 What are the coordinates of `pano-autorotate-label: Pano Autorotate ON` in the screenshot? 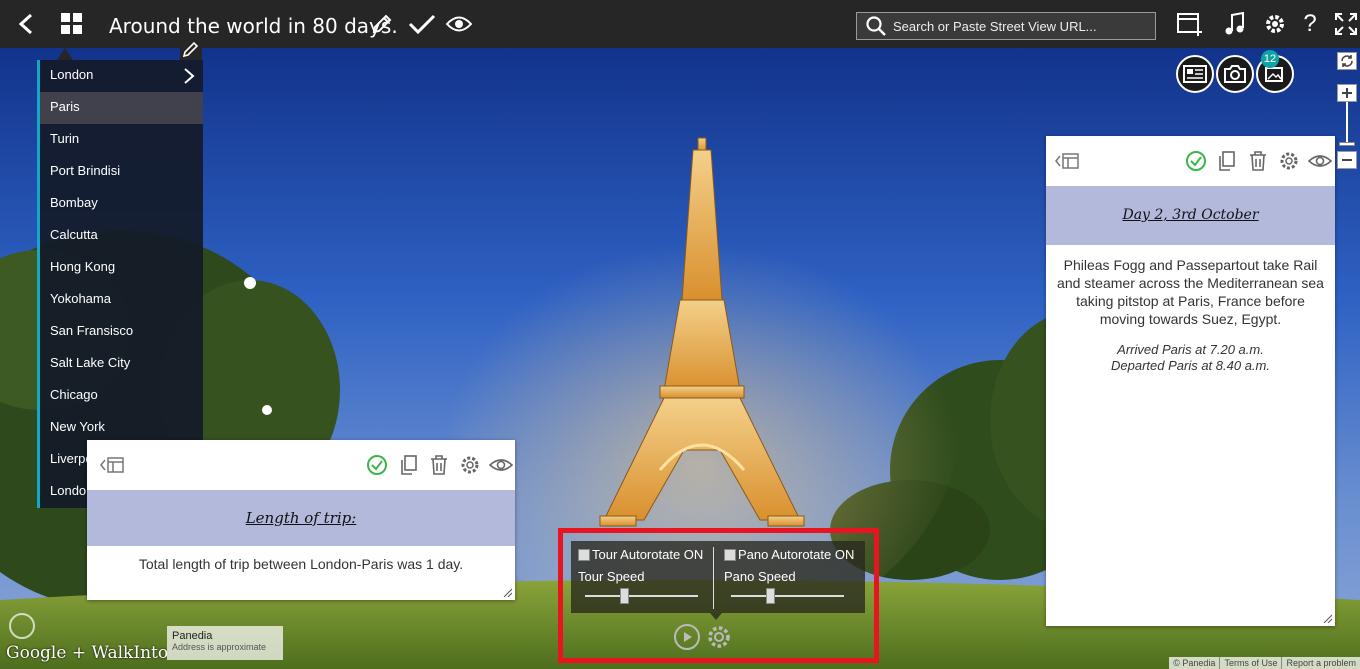 It's located at (796, 554).